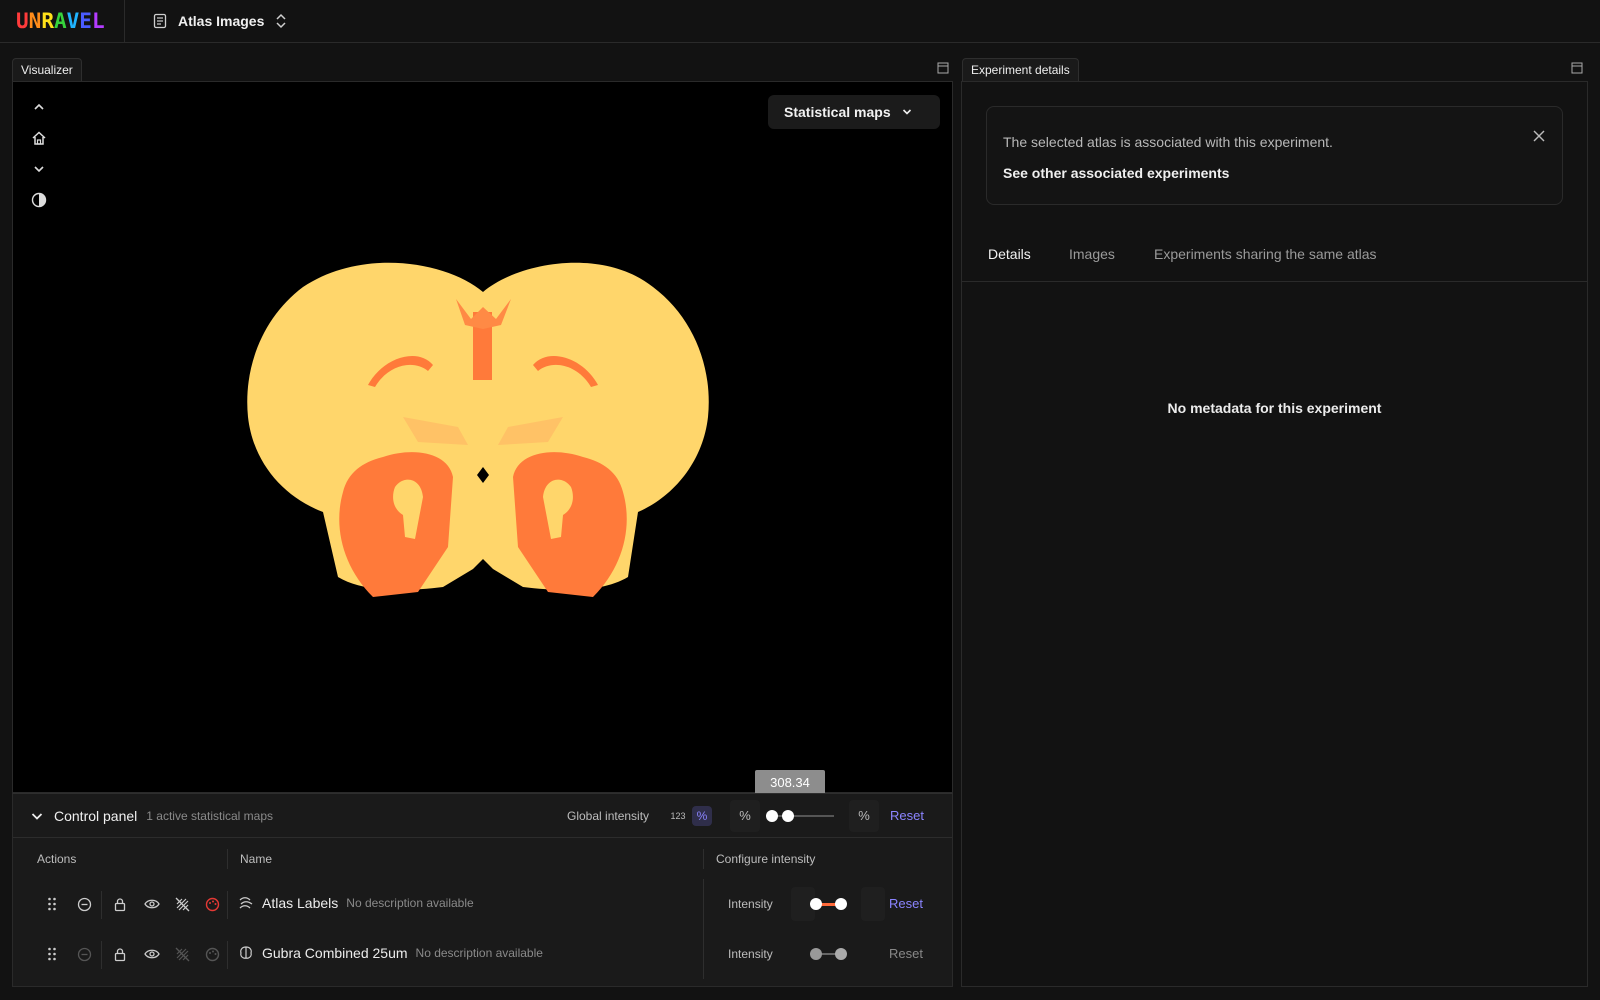 This screenshot has width=1600, height=1000. I want to click on active-maps-count: 1 active statistical maps, so click(209, 815).